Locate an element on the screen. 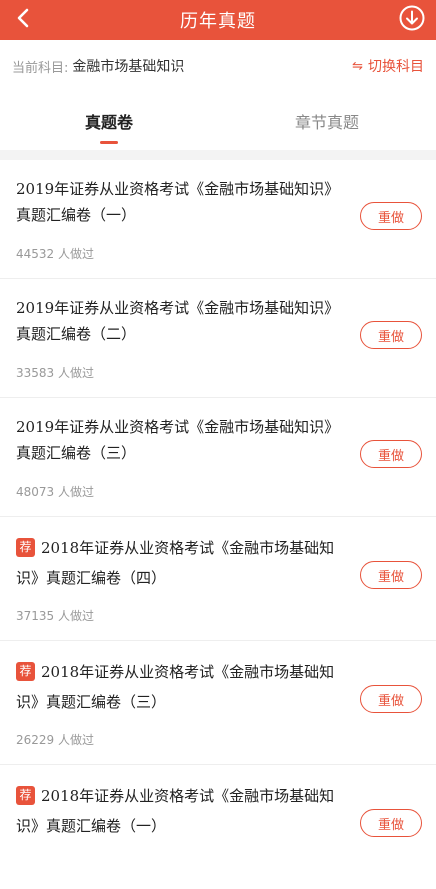 The image size is (436, 889). download-circle-icon is located at coordinates (412, 18).